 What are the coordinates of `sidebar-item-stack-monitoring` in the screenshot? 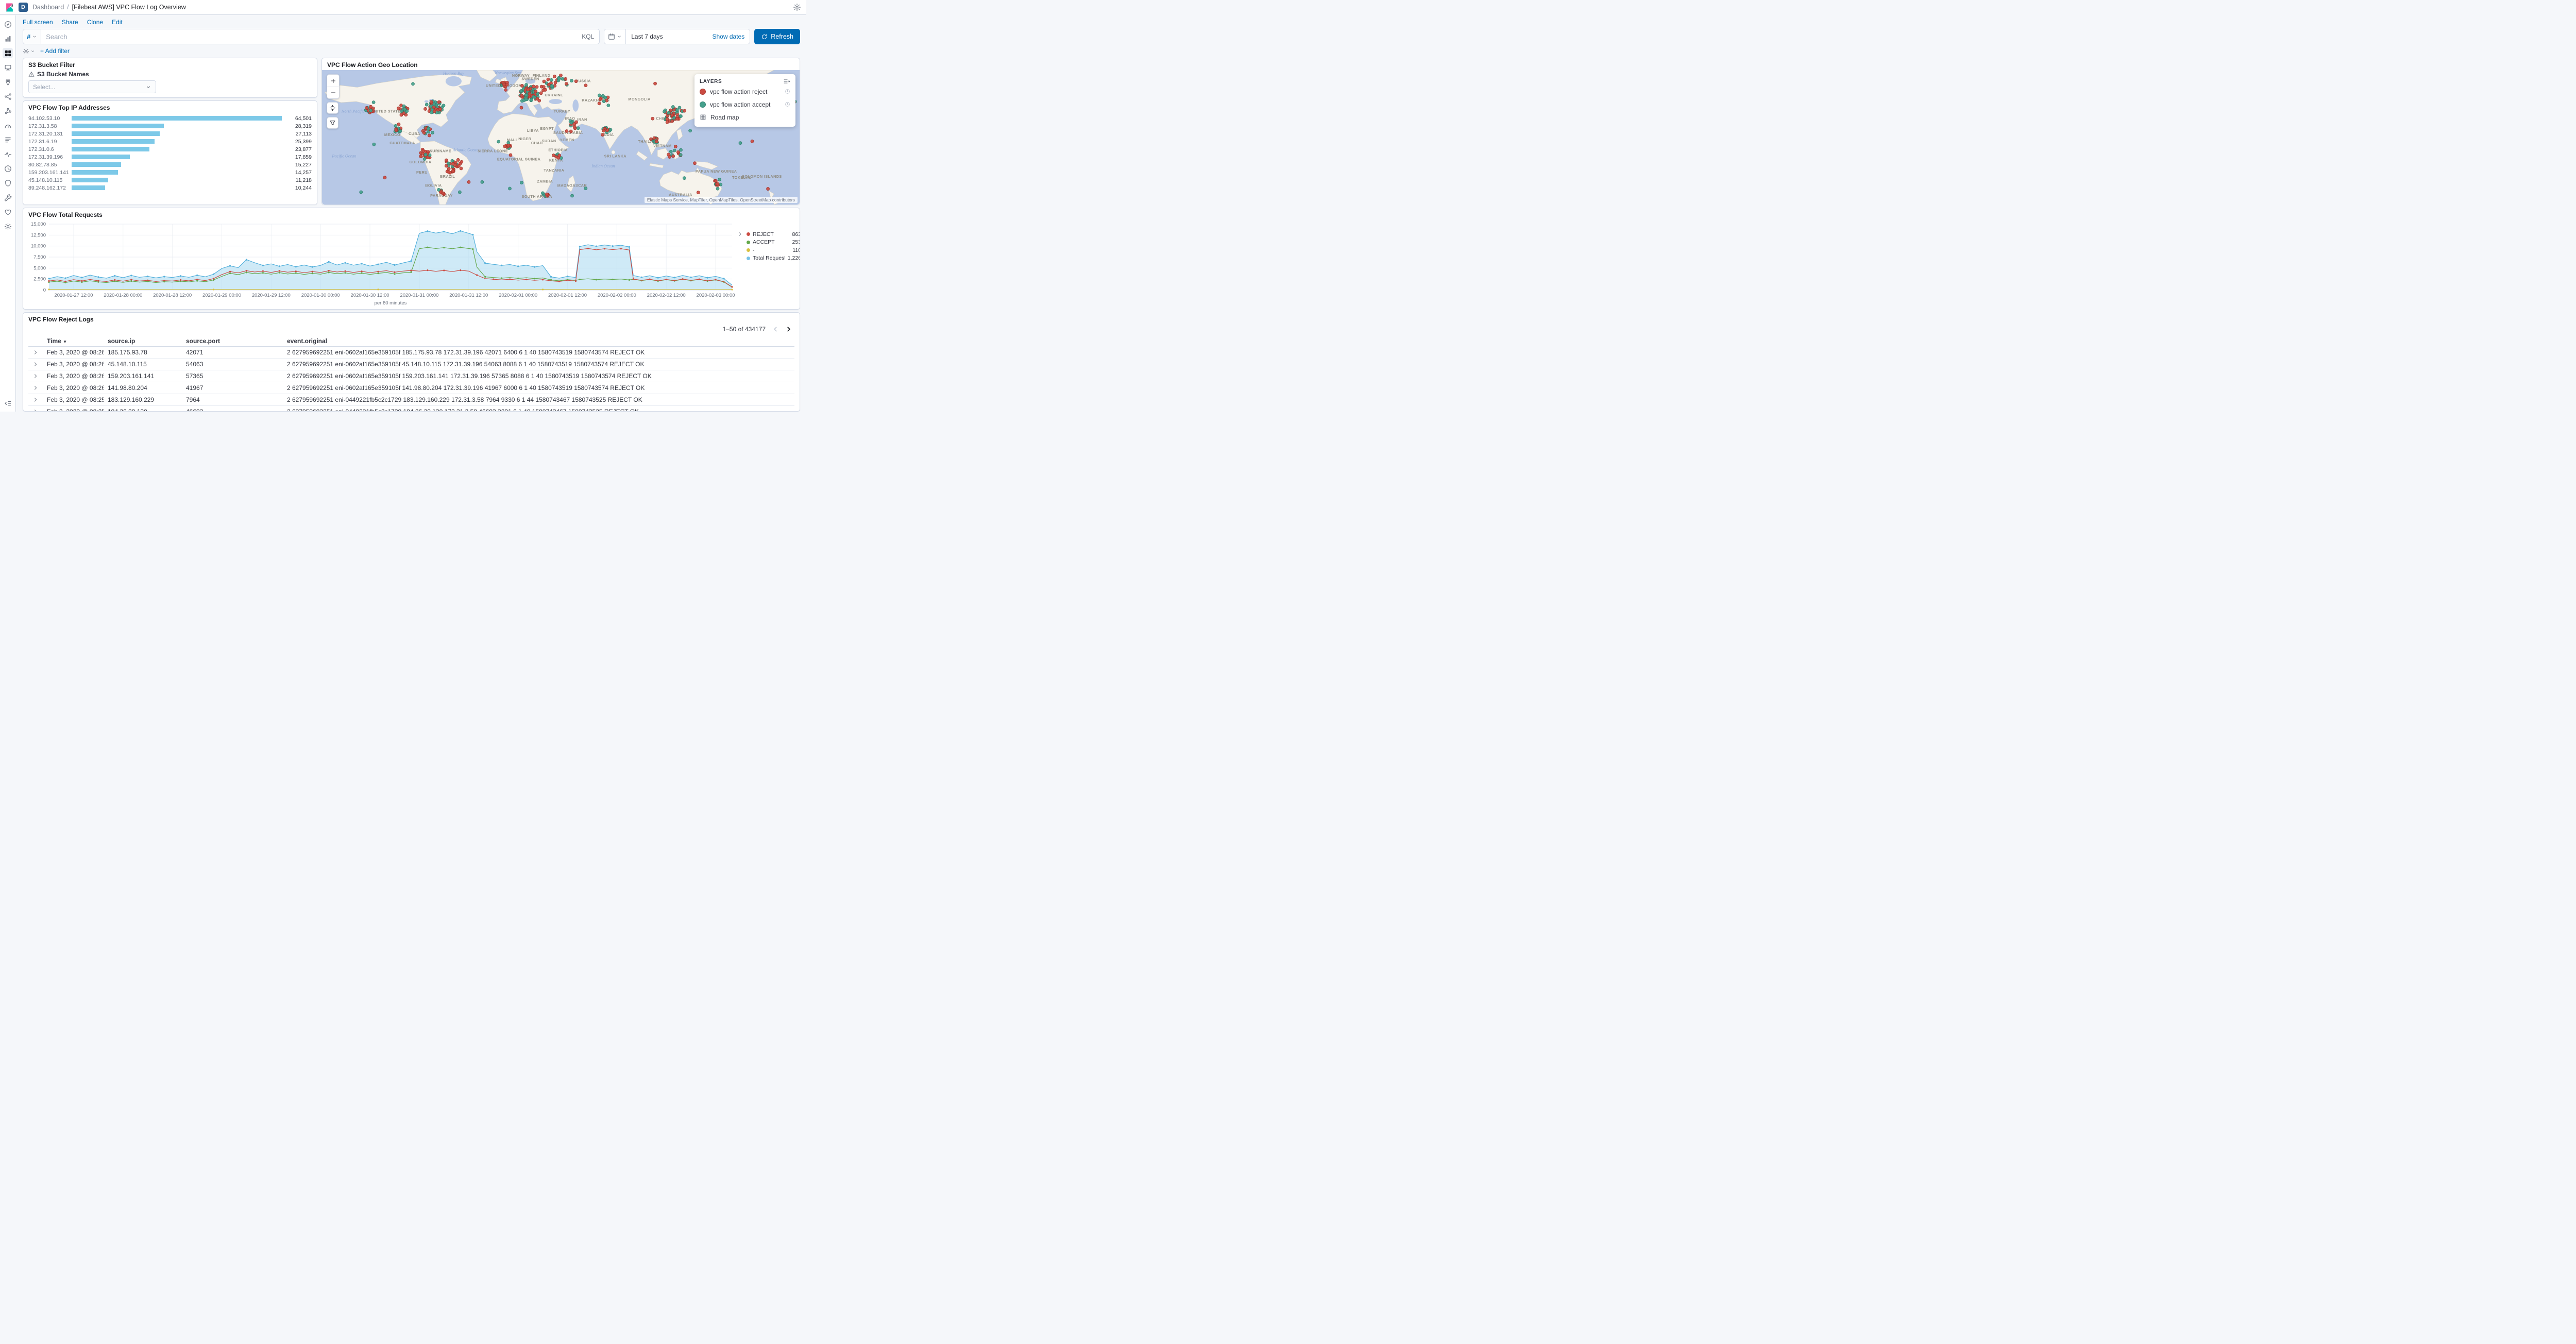 It's located at (8, 212).